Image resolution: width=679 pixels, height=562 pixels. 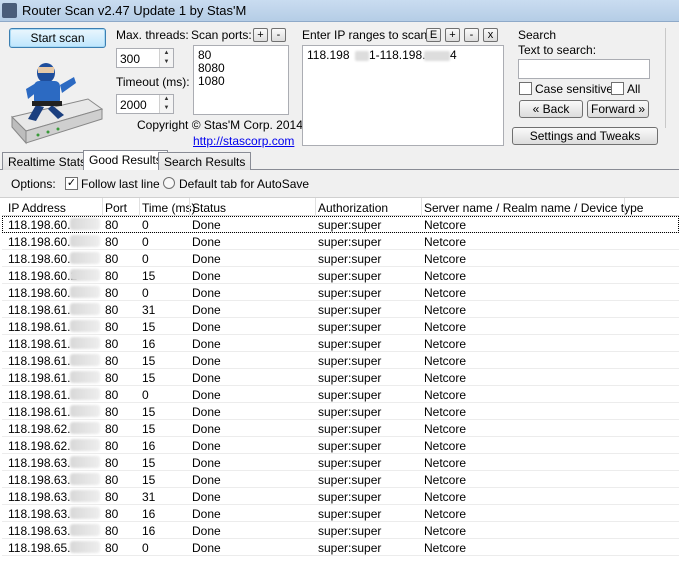 I want to click on max-threads-input: 300 ▲ ▼, so click(x=145, y=58).